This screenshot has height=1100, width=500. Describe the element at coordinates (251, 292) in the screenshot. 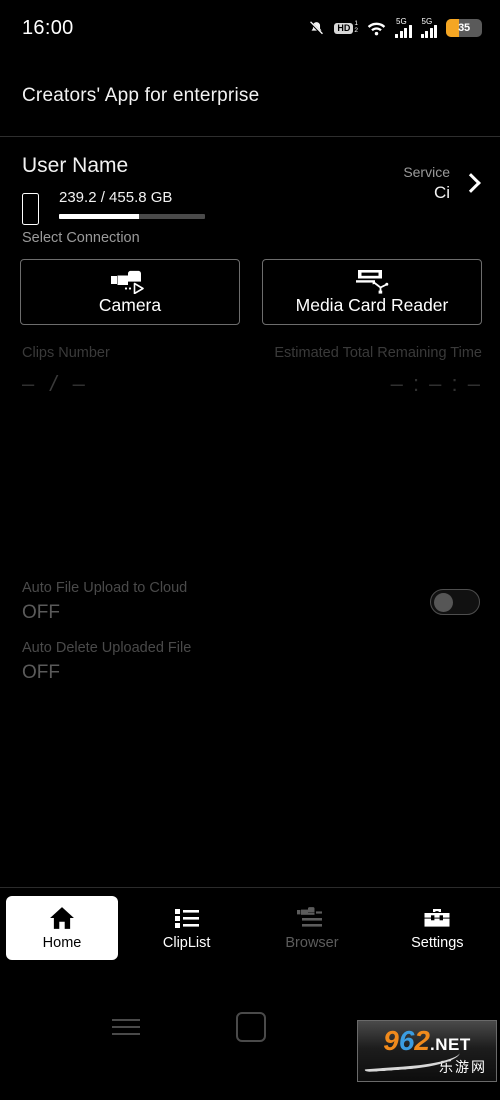

I see `connection-options: Camera Media Card Reader` at that location.